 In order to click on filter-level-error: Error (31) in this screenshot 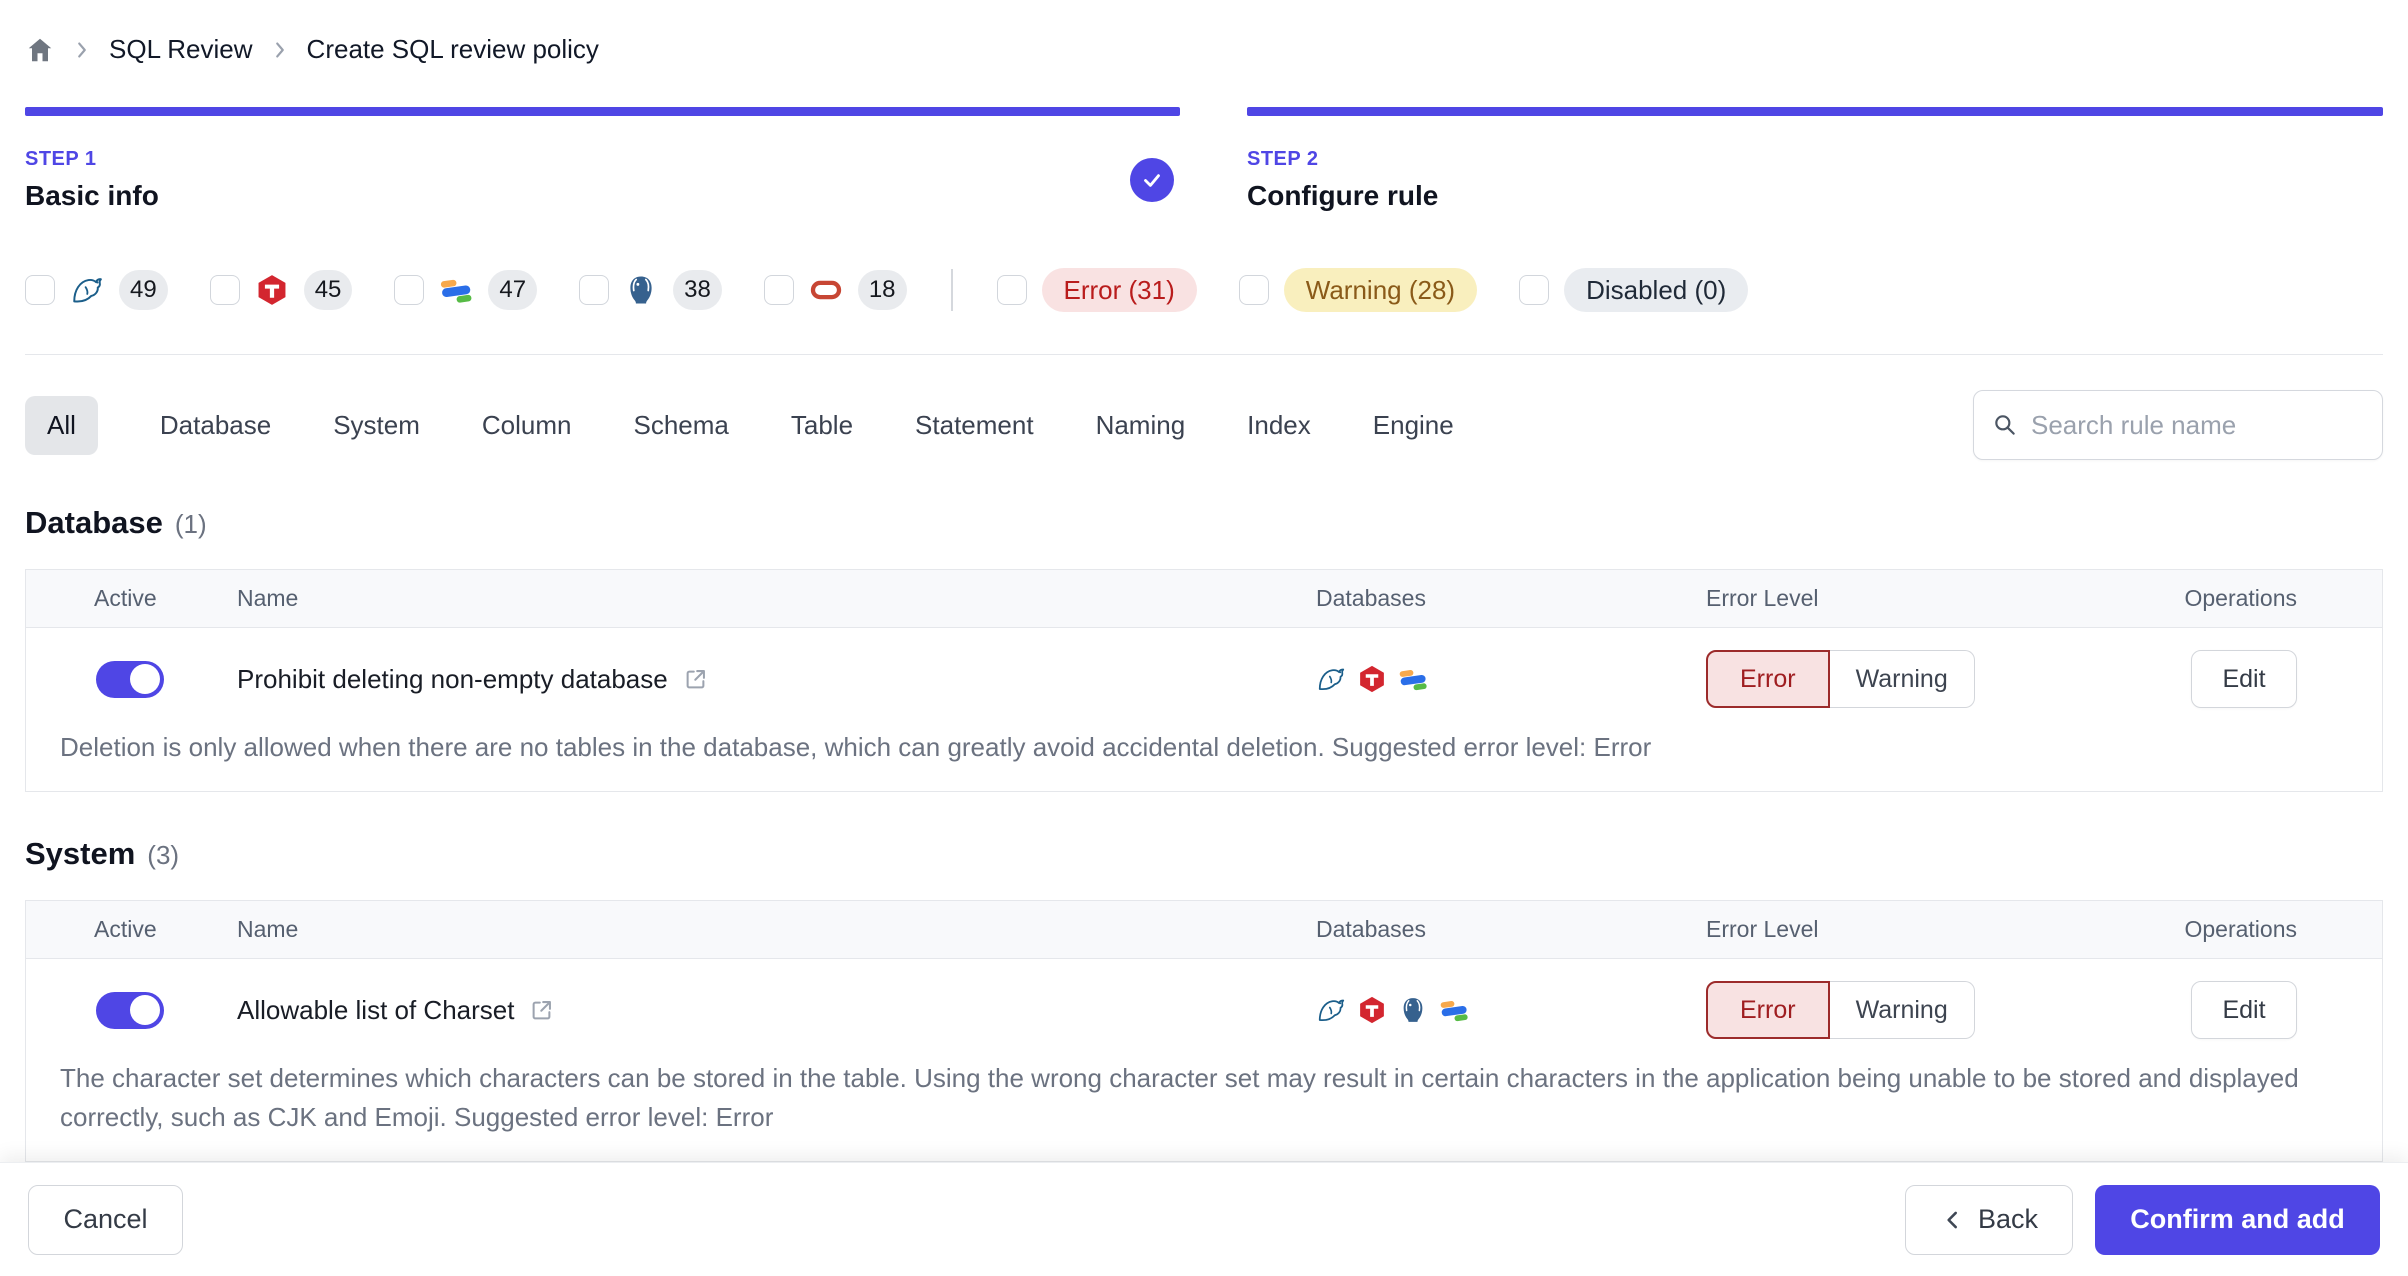, I will do `click(1096, 290)`.